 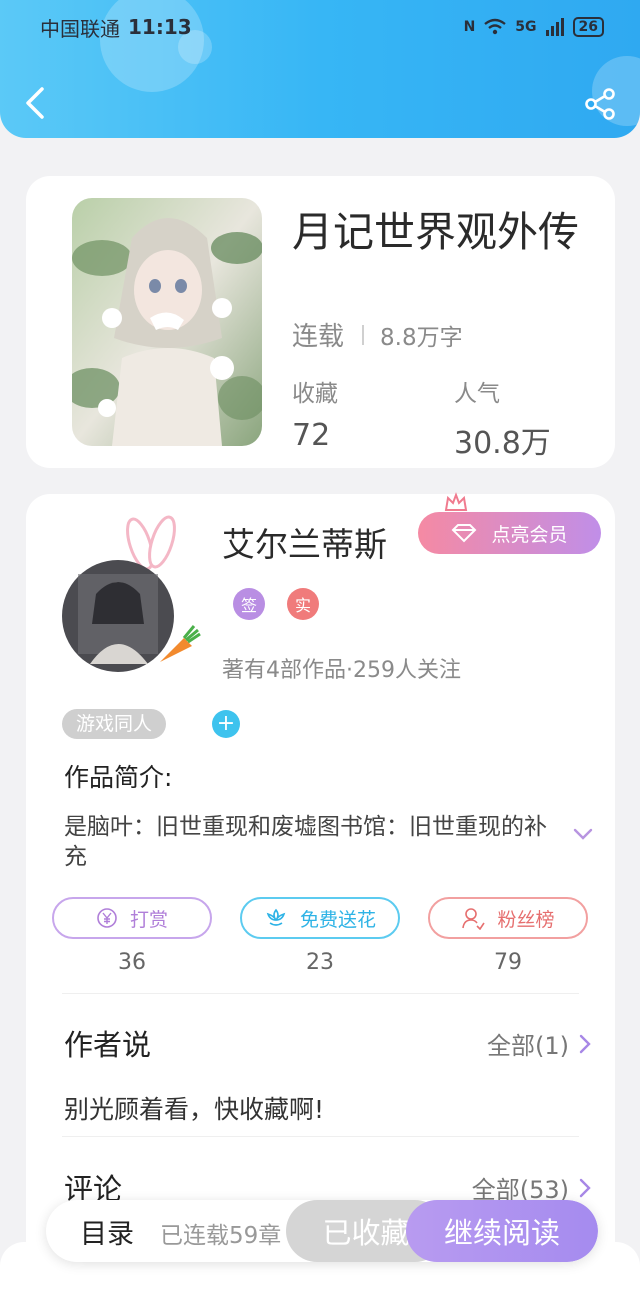 What do you see at coordinates (145, 594) in the screenshot?
I see `author-avatar` at bounding box center [145, 594].